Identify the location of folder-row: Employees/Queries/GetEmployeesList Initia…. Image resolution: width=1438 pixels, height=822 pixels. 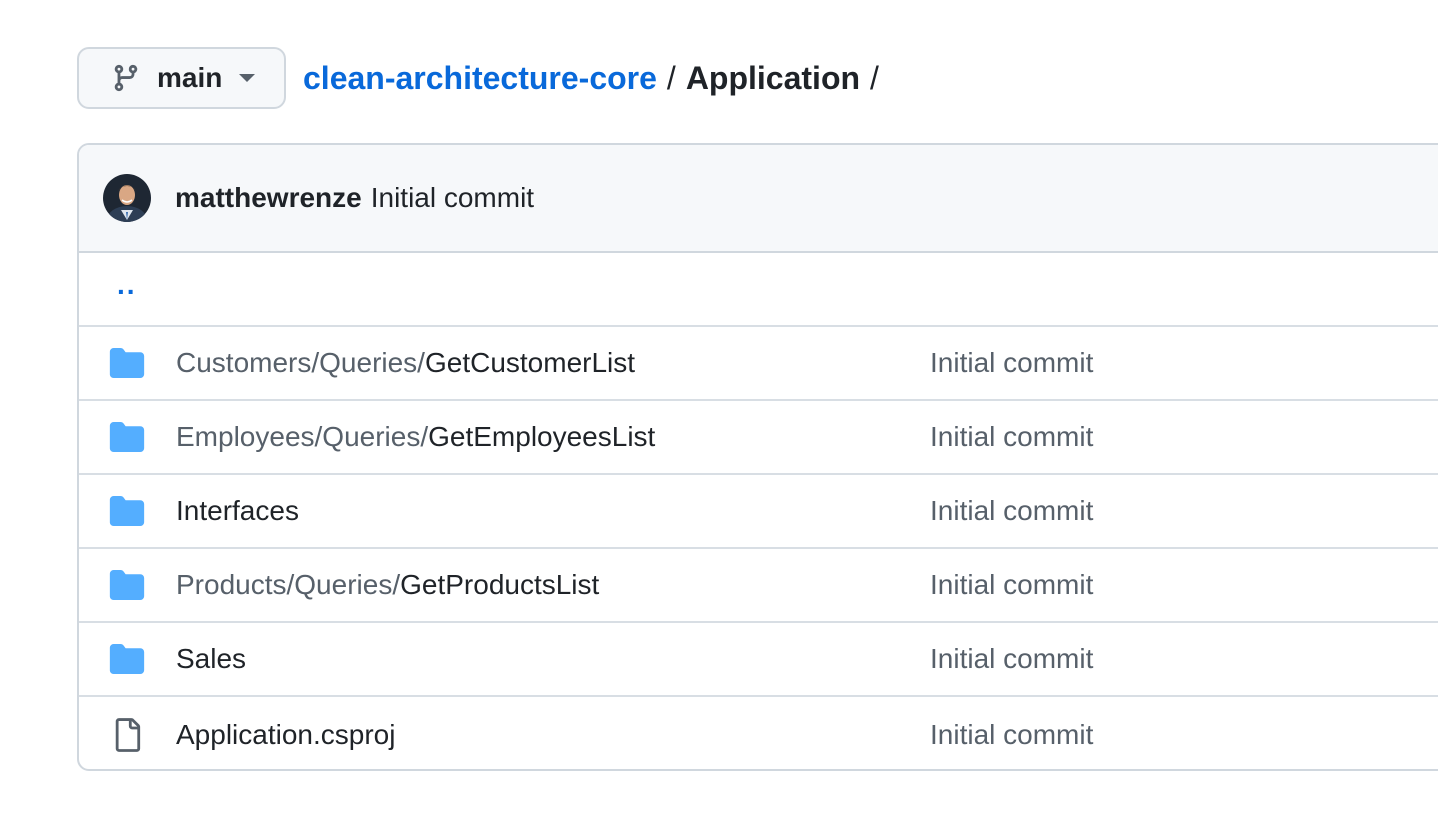
(758, 438).